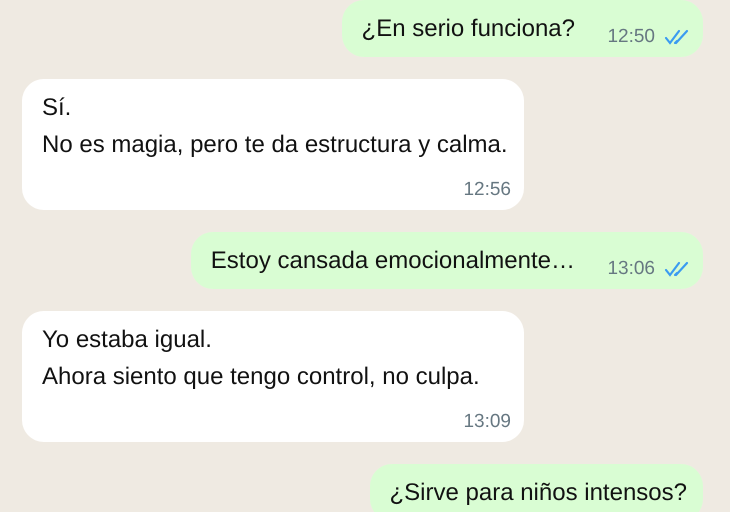  Describe the element at coordinates (487, 422) in the screenshot. I see `message-time: 13:09` at that location.